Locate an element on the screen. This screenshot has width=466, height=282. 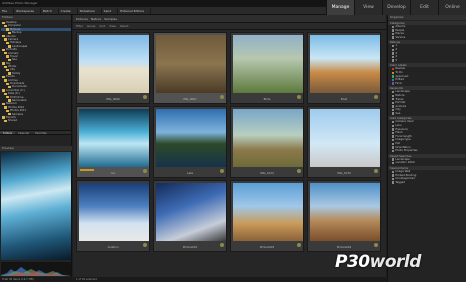
organize-item: 5 is located at coordinates (427, 60).